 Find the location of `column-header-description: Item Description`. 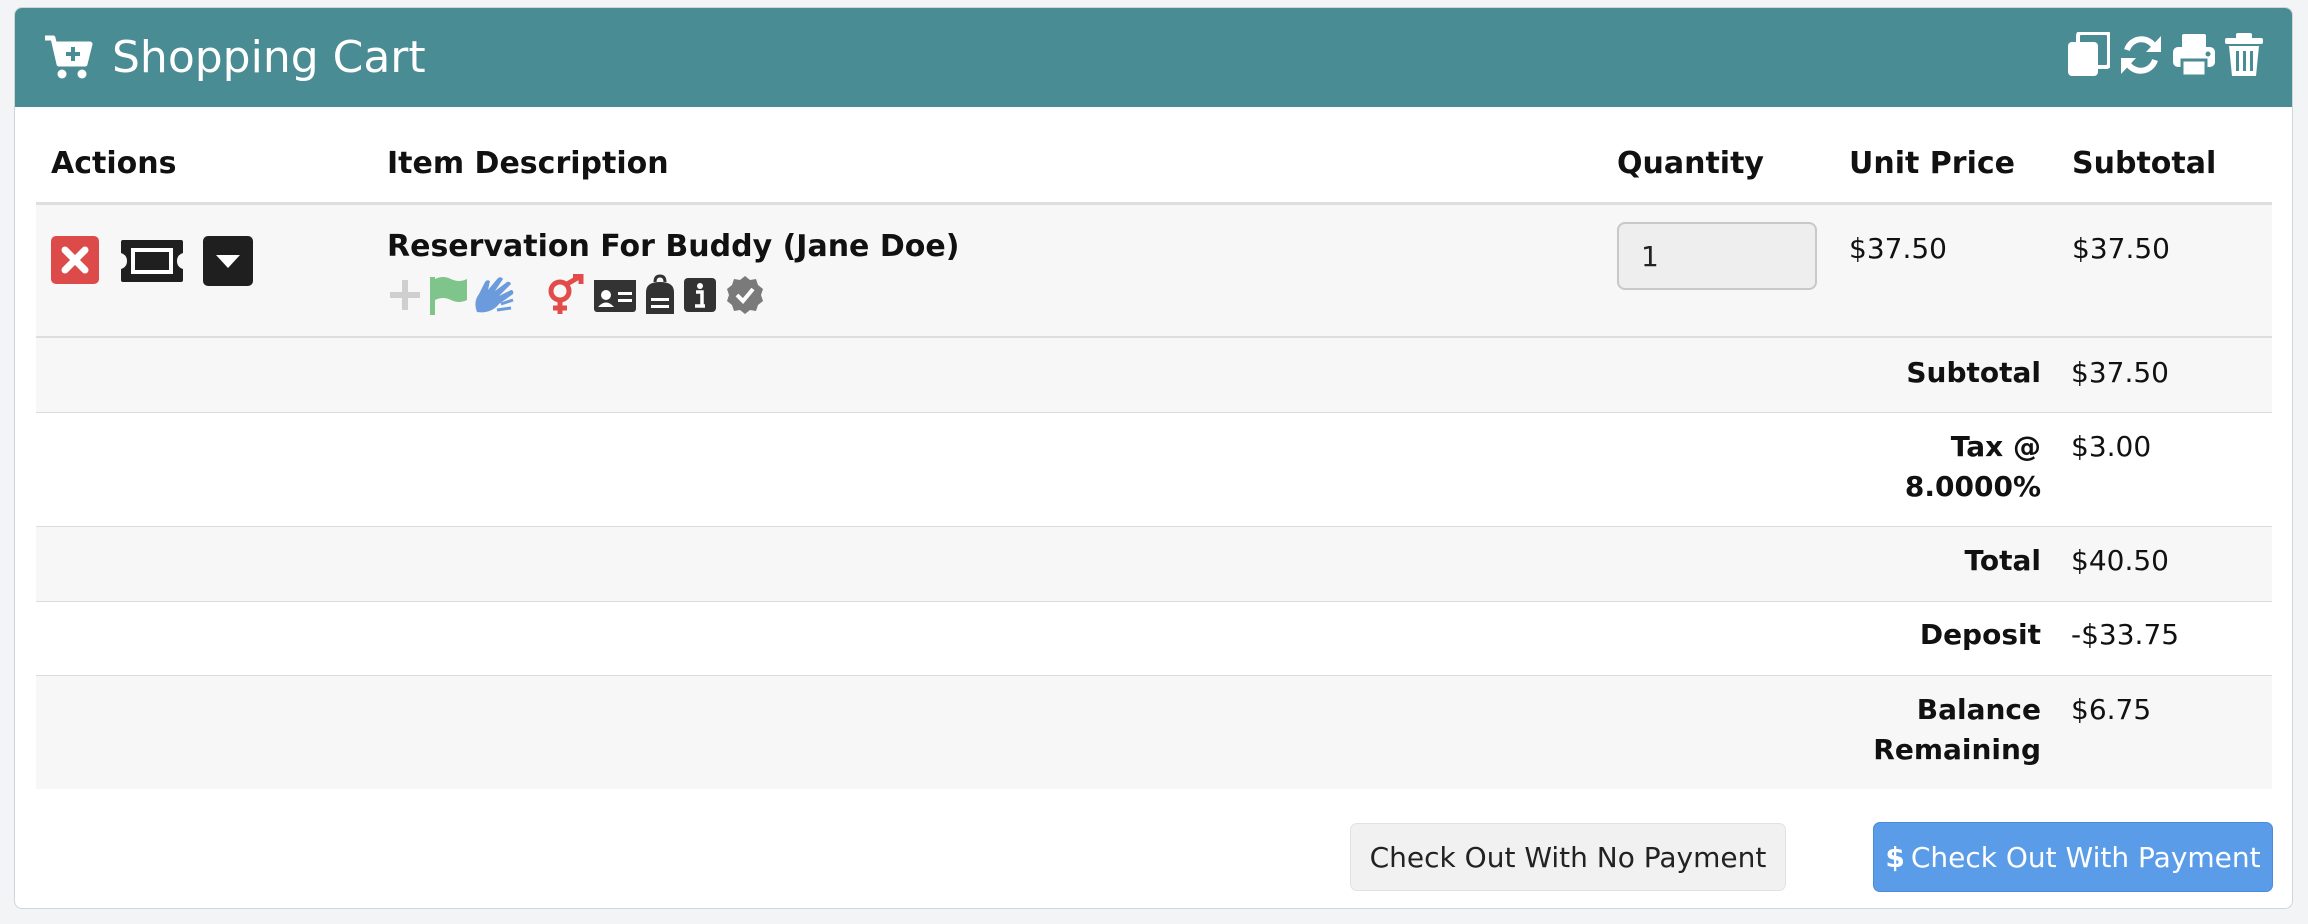

column-header-description: Item Description is located at coordinates (528, 163).